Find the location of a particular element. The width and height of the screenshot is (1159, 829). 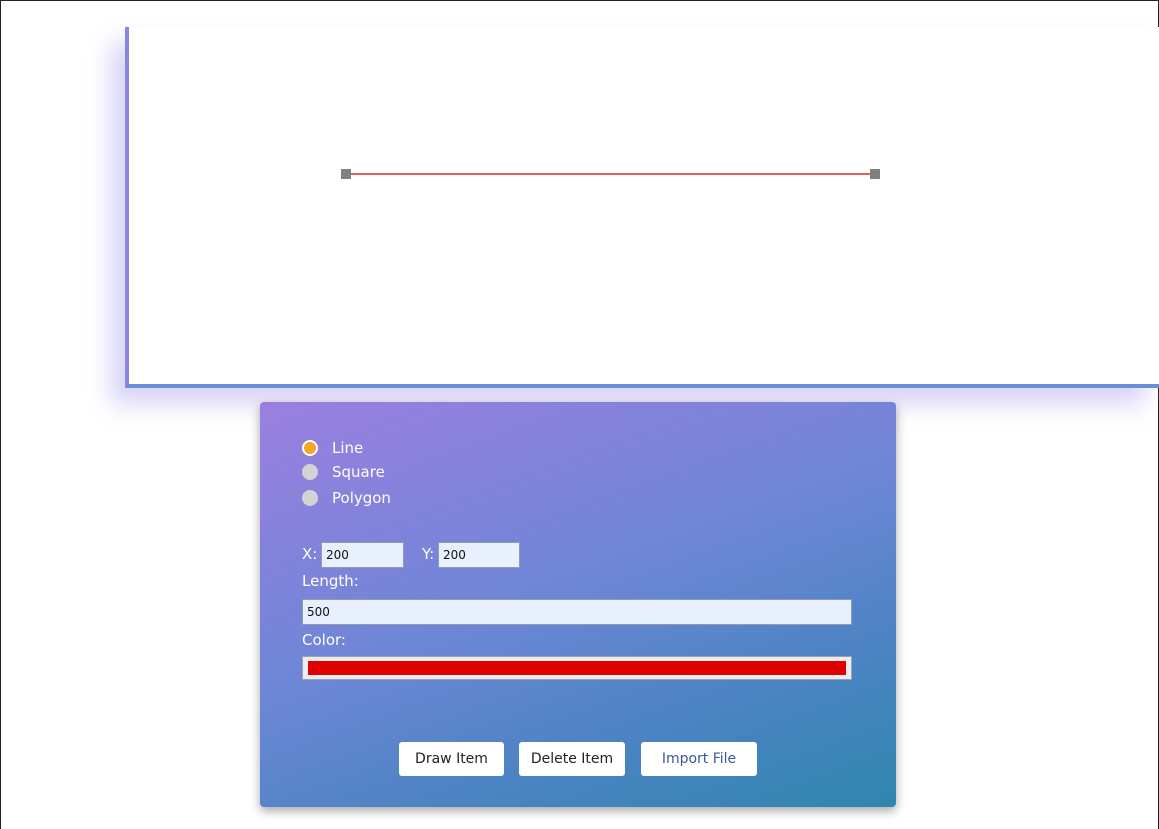

length-input is located at coordinates (577, 612).